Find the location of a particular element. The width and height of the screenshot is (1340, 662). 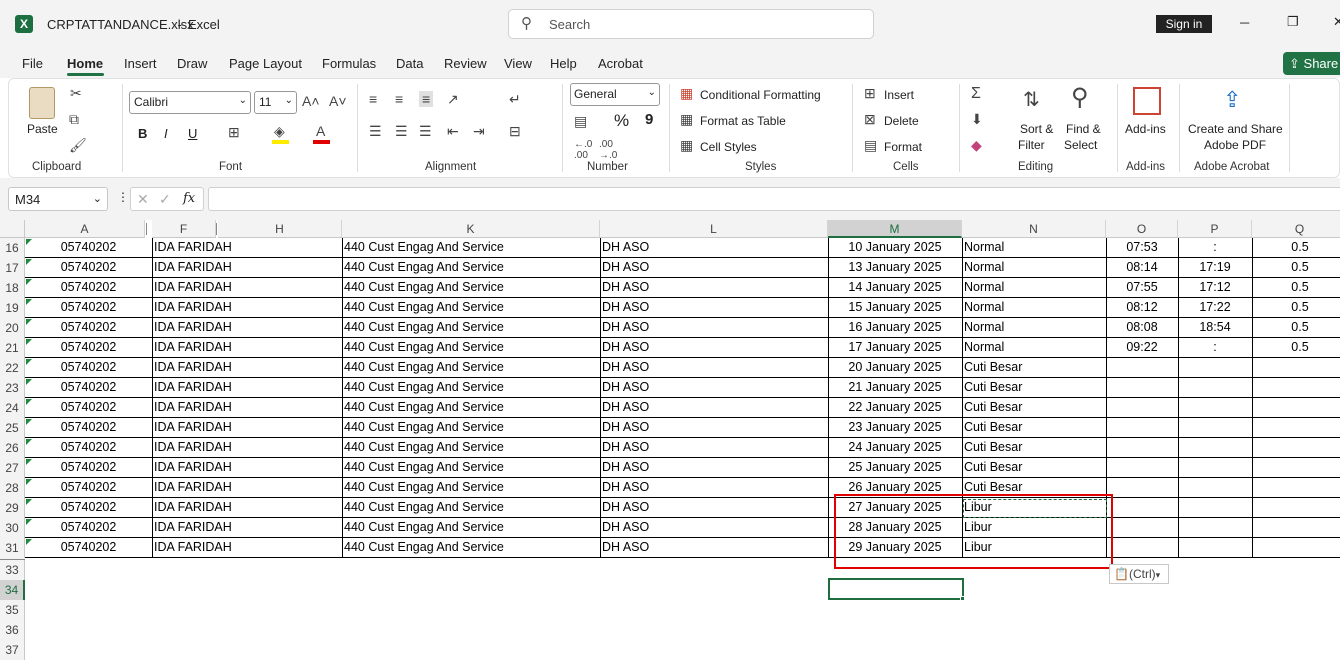

decrease-font-icon: A˅ is located at coordinates (338, 101).